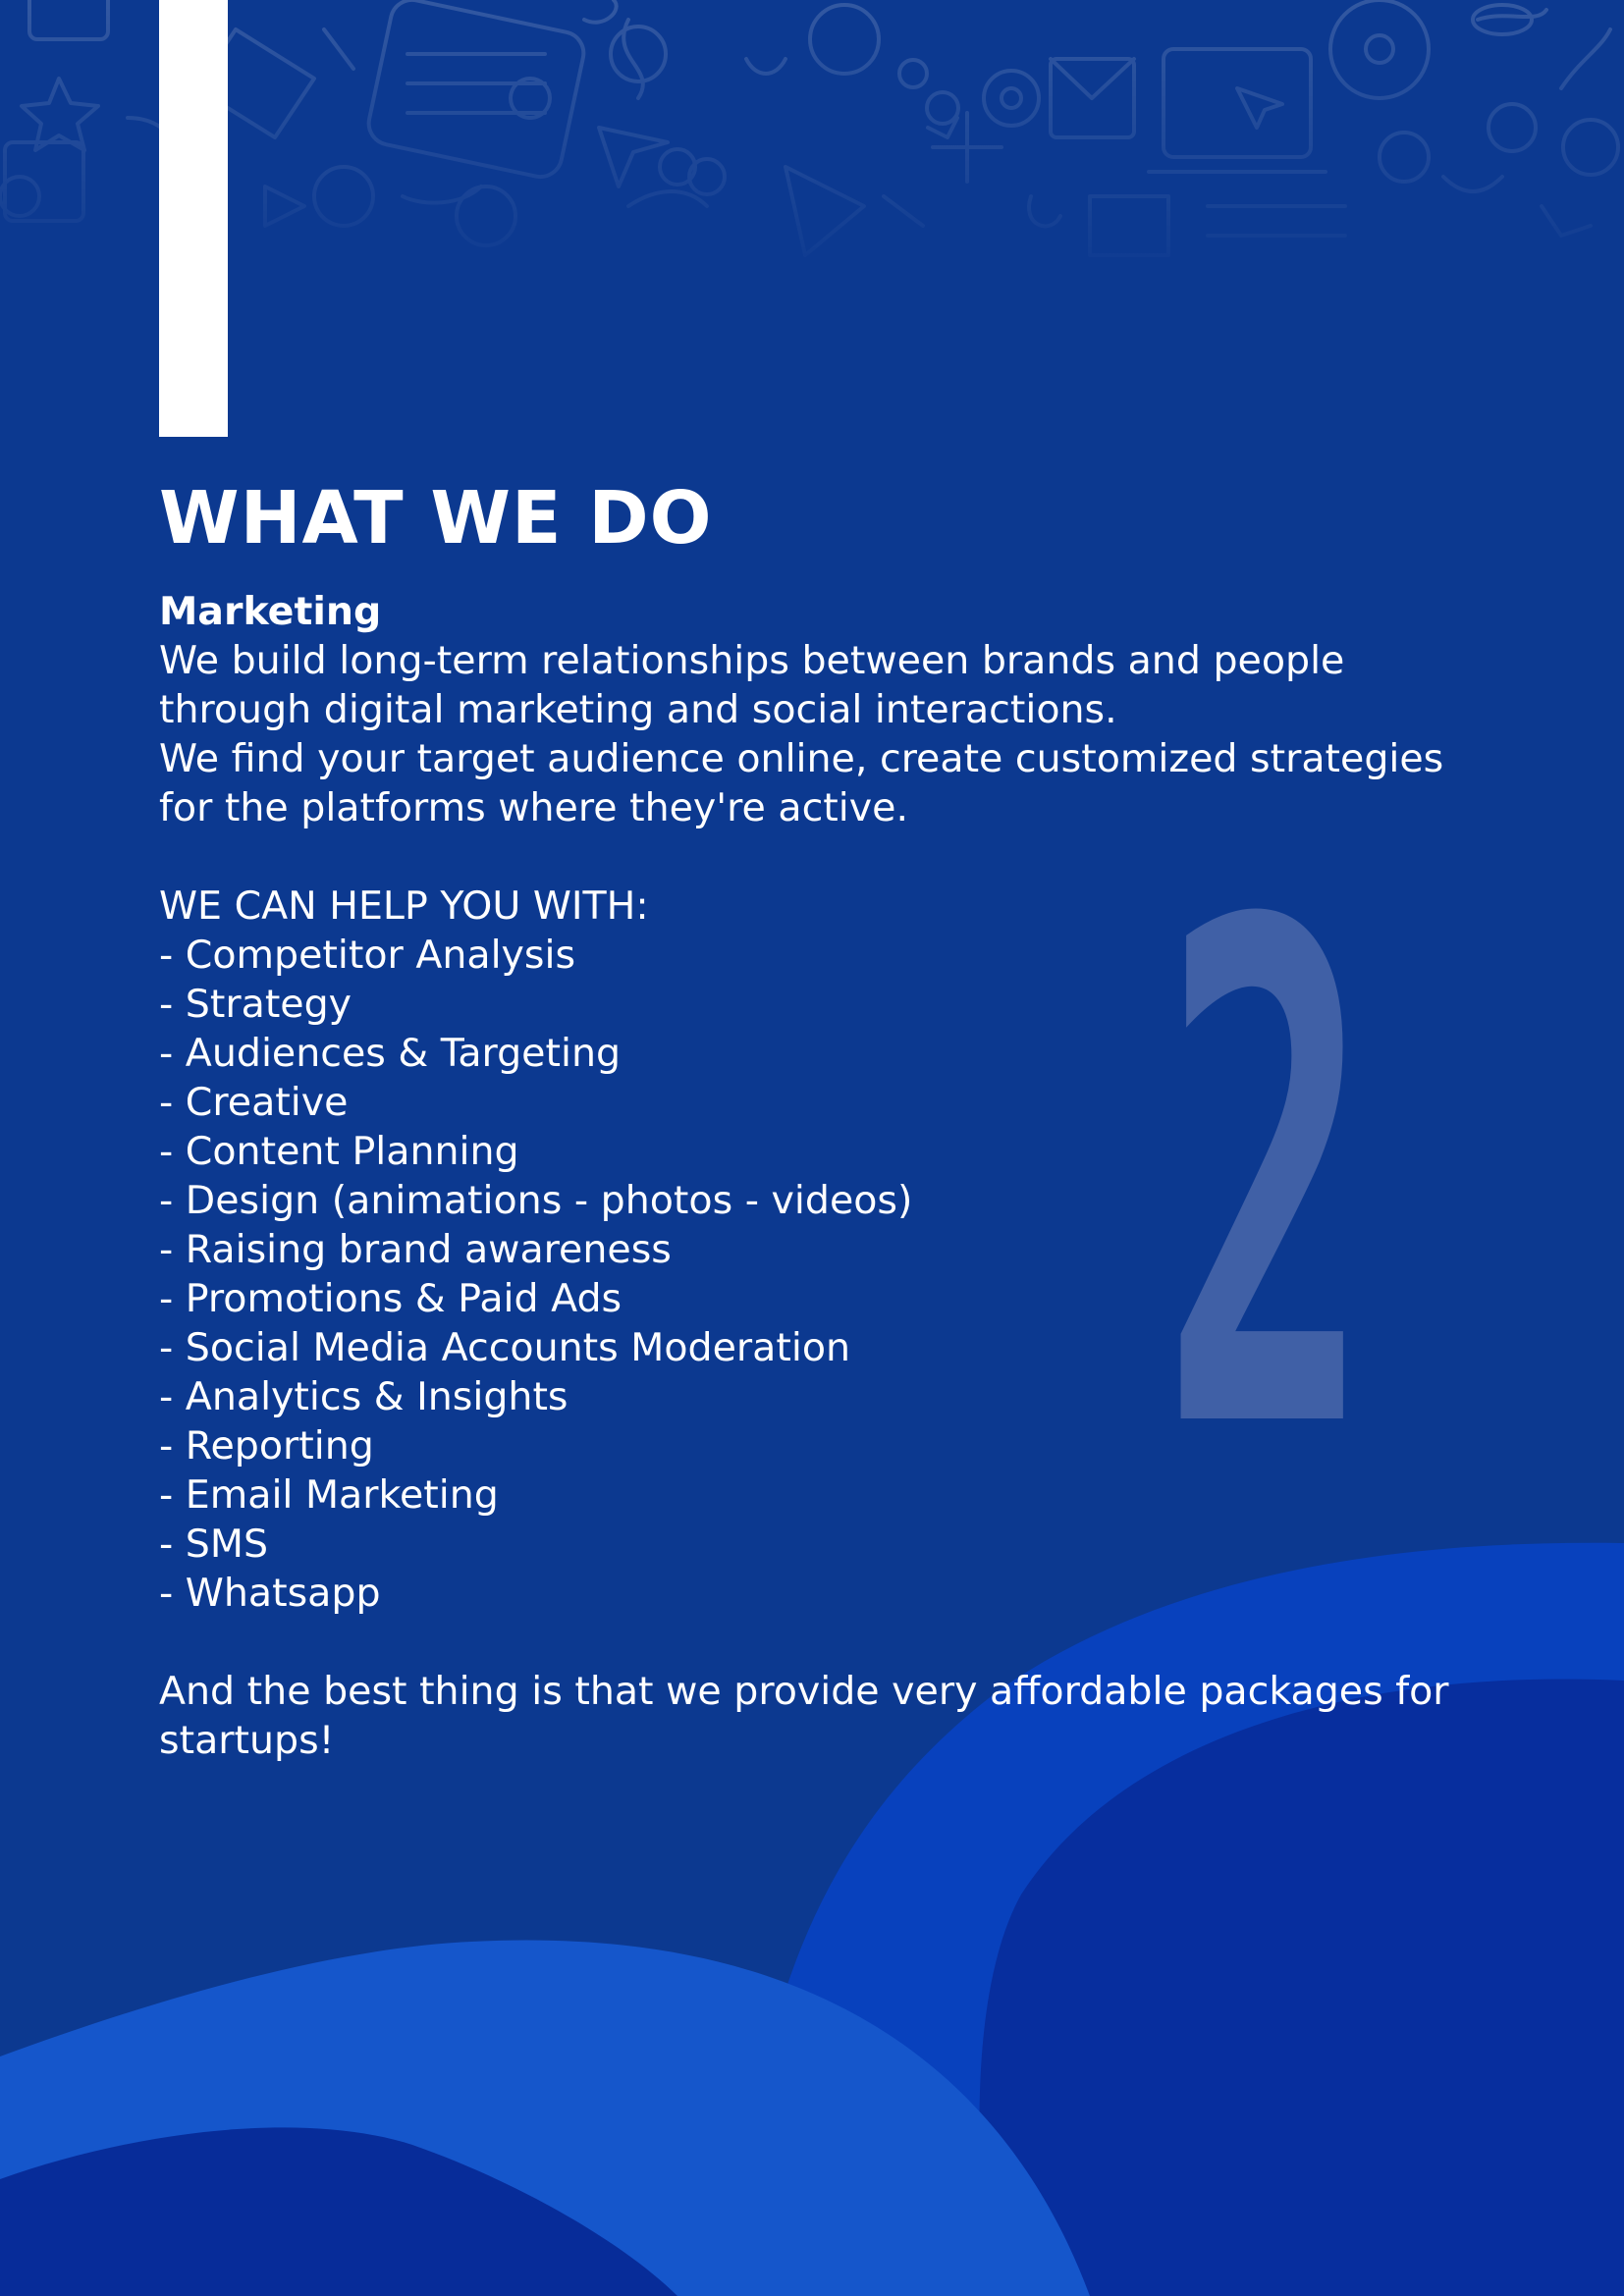 The height and width of the screenshot is (2296, 1624). I want to click on service-item: - Whatsapp, so click(270, 1594).